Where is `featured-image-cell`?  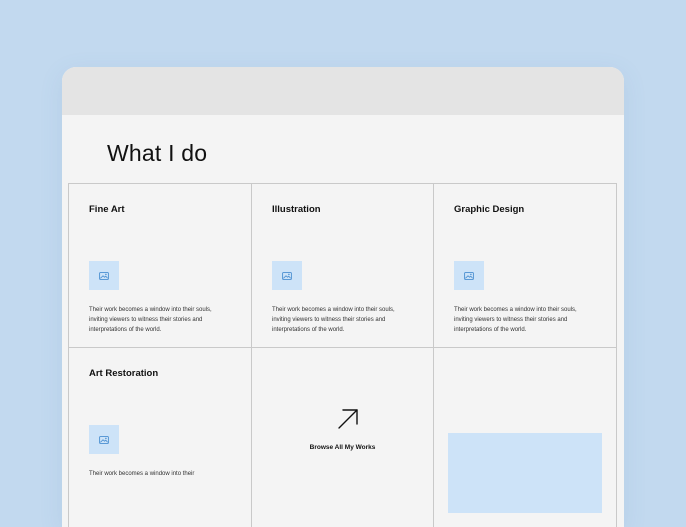
featured-image-cell is located at coordinates (525, 437).